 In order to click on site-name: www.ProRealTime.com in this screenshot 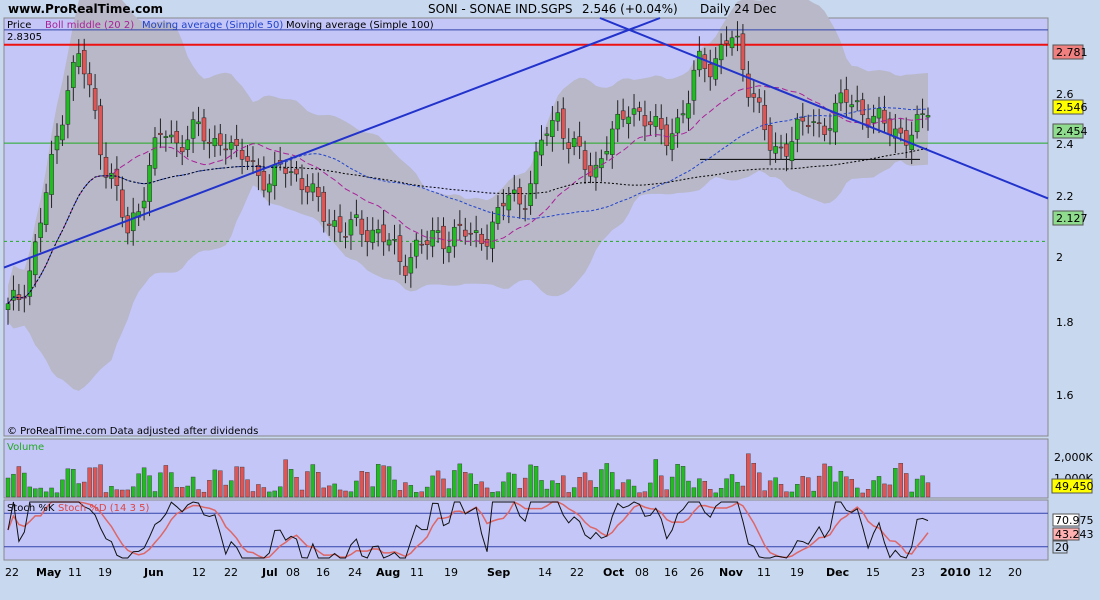, I will do `click(85, 9)`.